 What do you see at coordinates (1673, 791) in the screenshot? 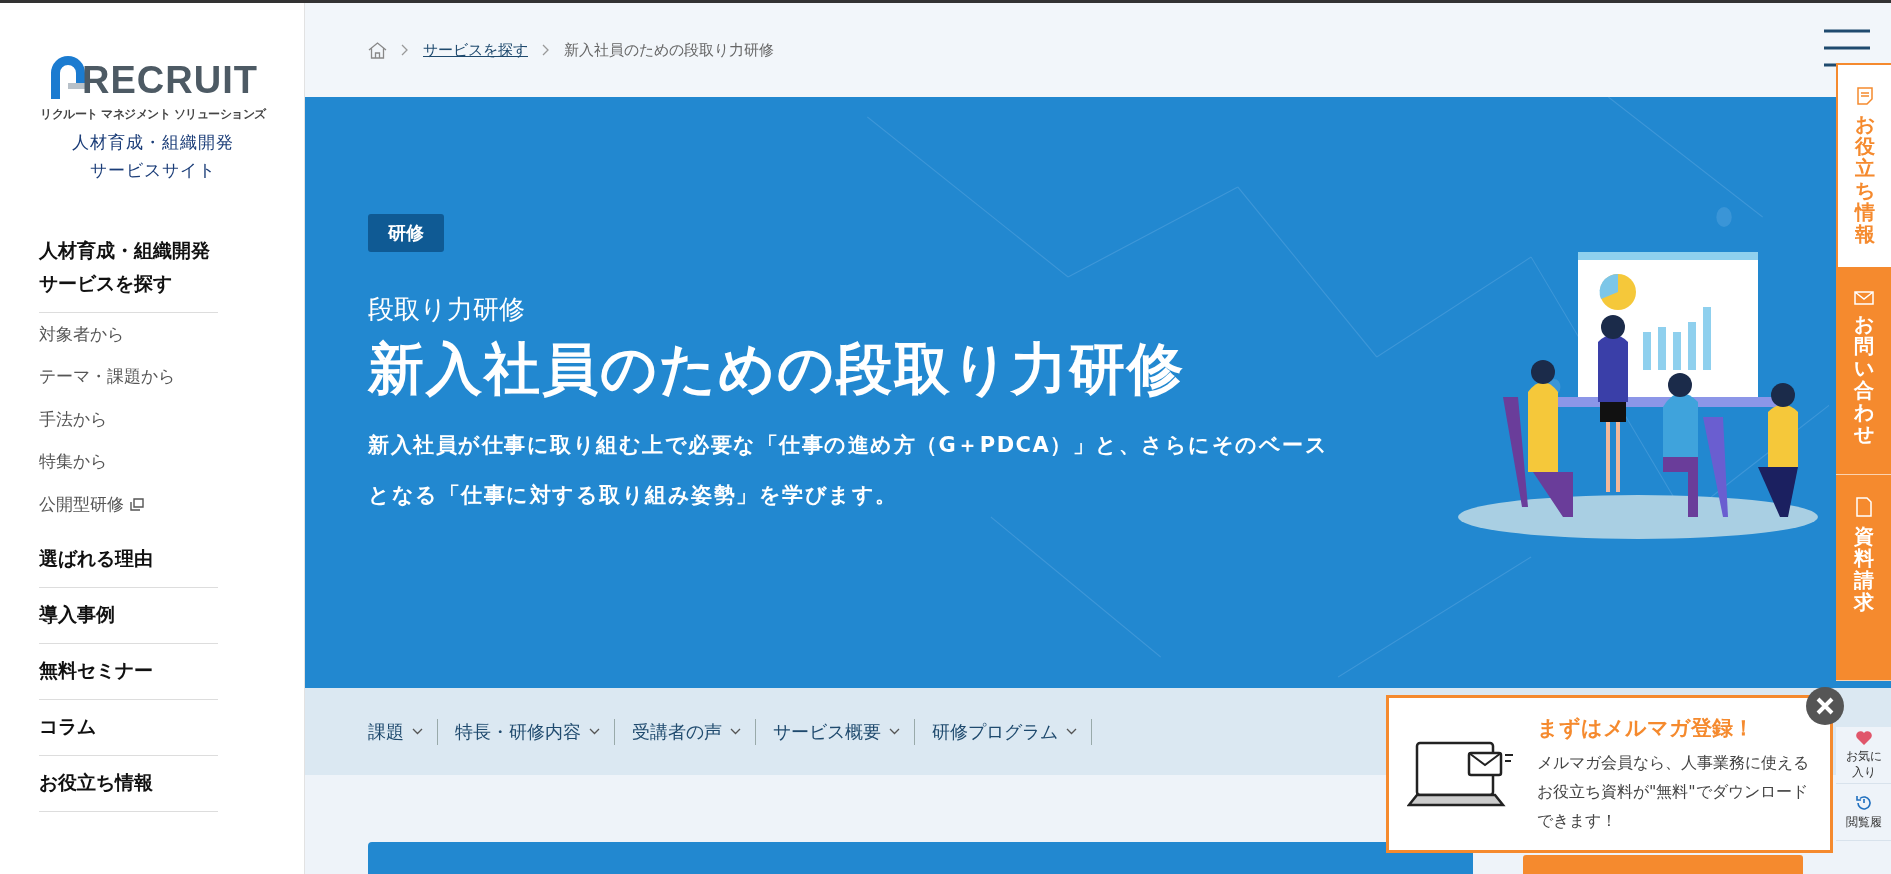
I see `popup-text: メルマガ会員なら、人事業務に使えるお役立ち資料が"無料"でダウンロードできます！` at bounding box center [1673, 791].